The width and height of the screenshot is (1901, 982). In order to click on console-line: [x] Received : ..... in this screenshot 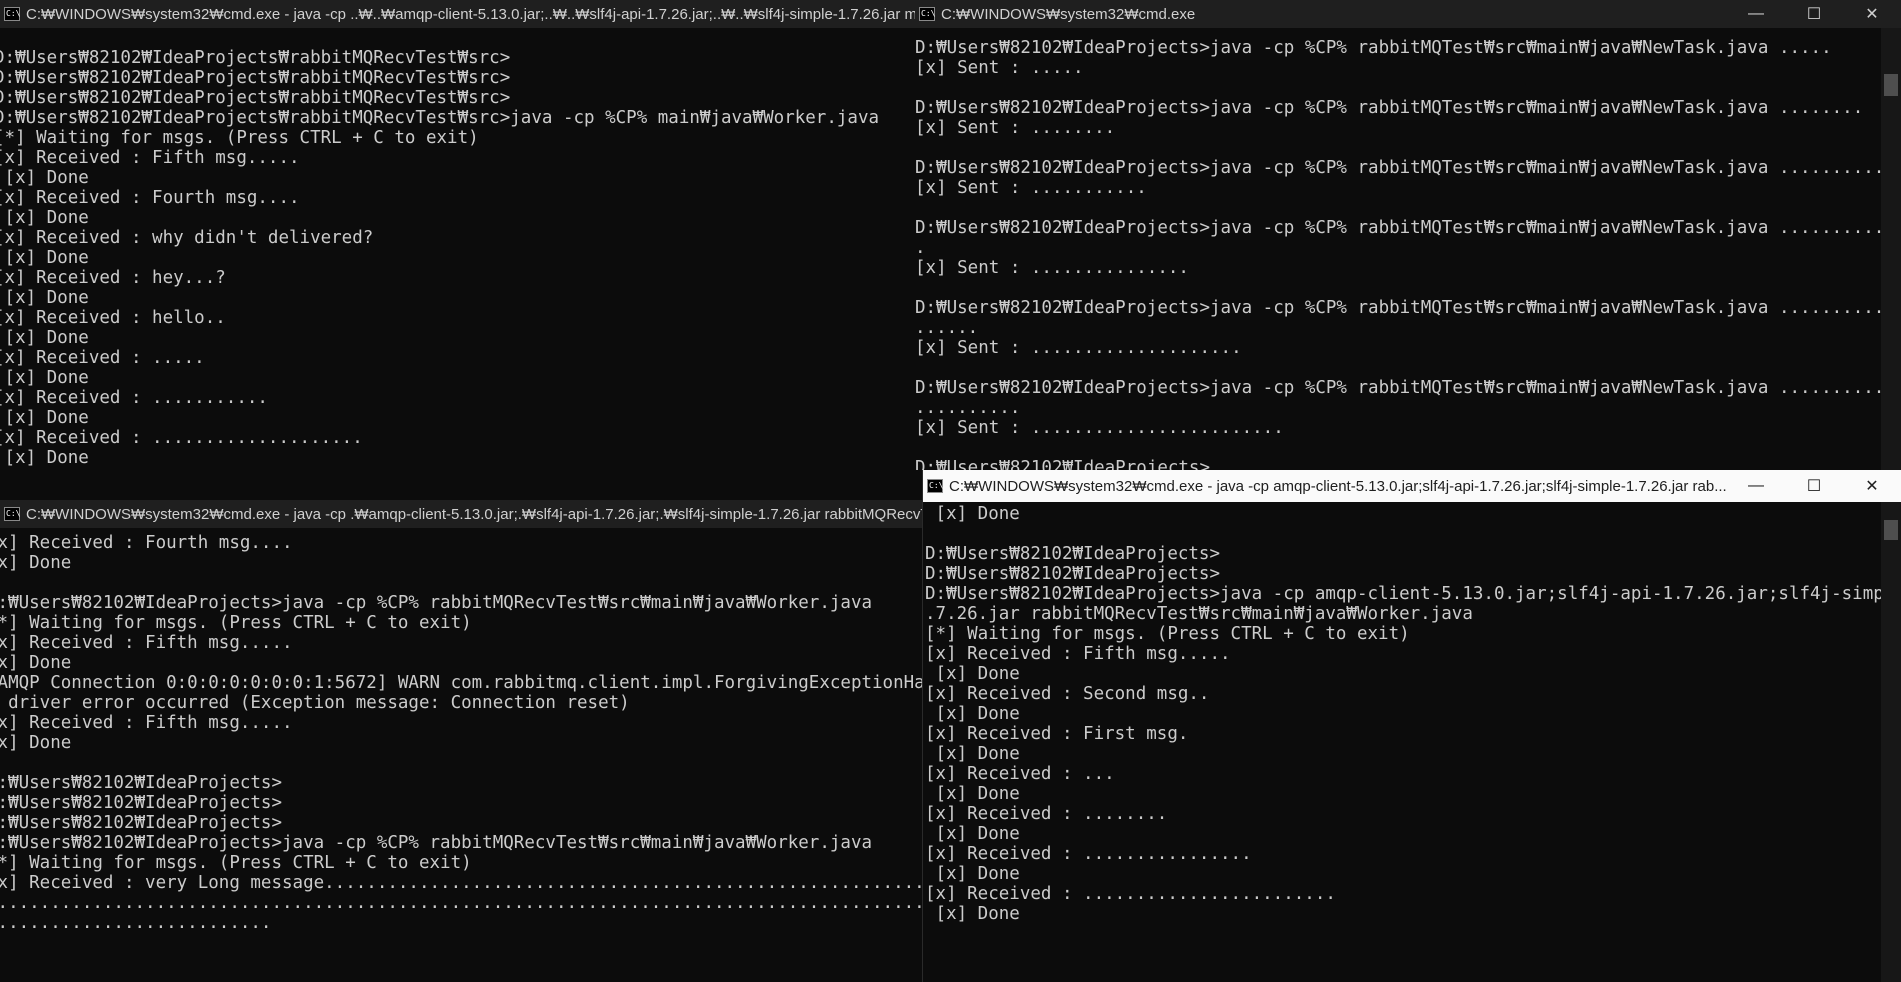, I will do `click(102, 358)`.